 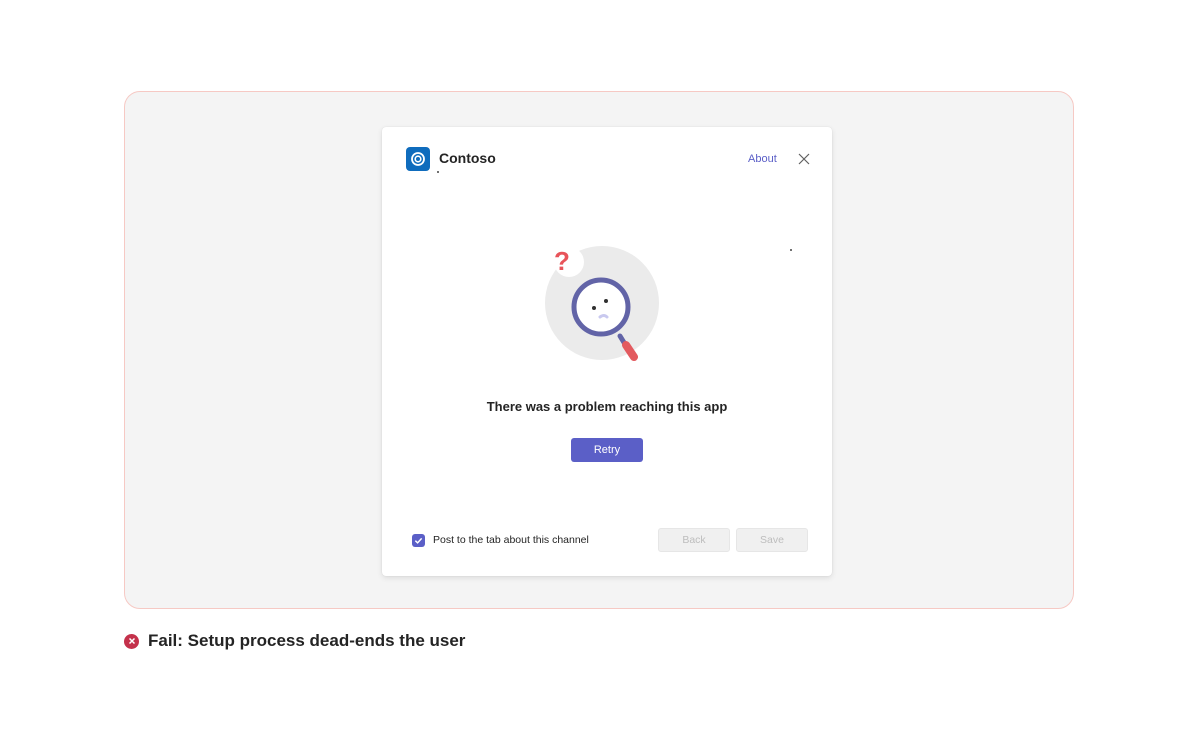 I want to click on app-name: Contoso, so click(x=467, y=158).